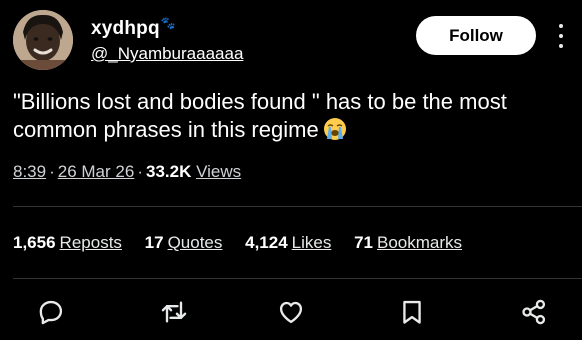  What do you see at coordinates (51, 312) in the screenshot?
I see `reply-icon` at bounding box center [51, 312].